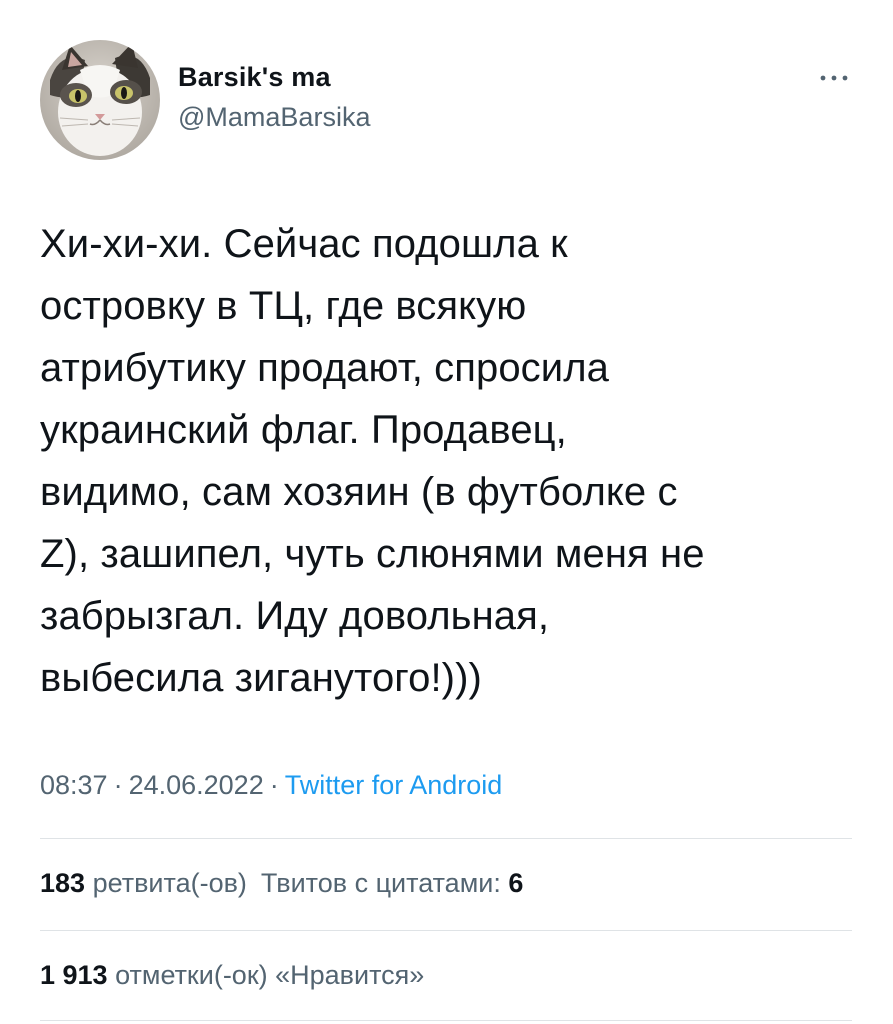 The height and width of the screenshot is (1024, 893). What do you see at coordinates (254, 77) in the screenshot?
I see `author-display-name: Barsik's ma` at bounding box center [254, 77].